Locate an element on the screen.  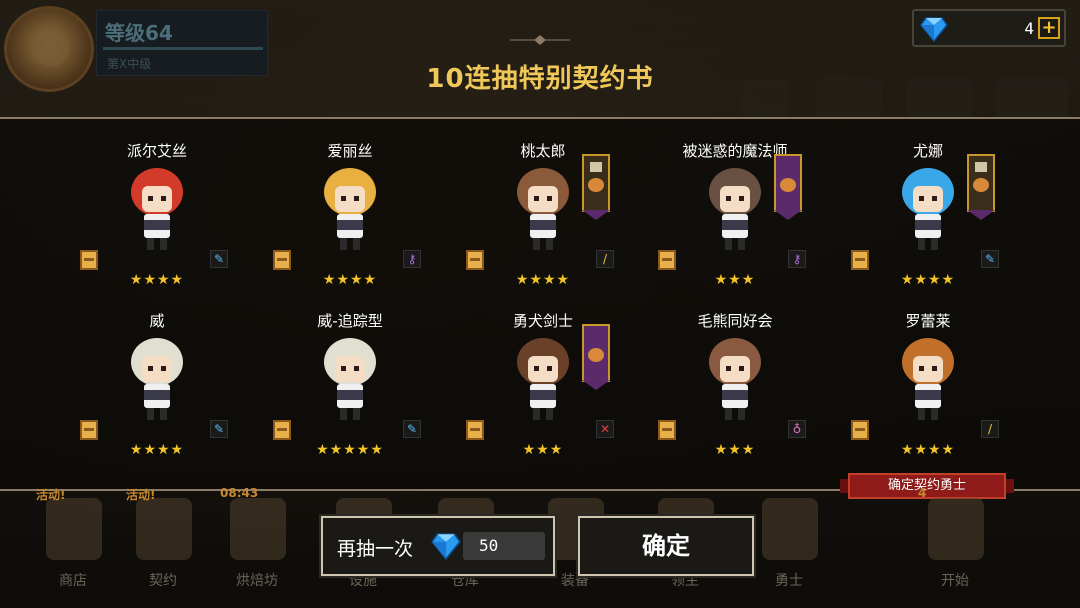
nav-label: 商店 is located at coordinates (73, 581).